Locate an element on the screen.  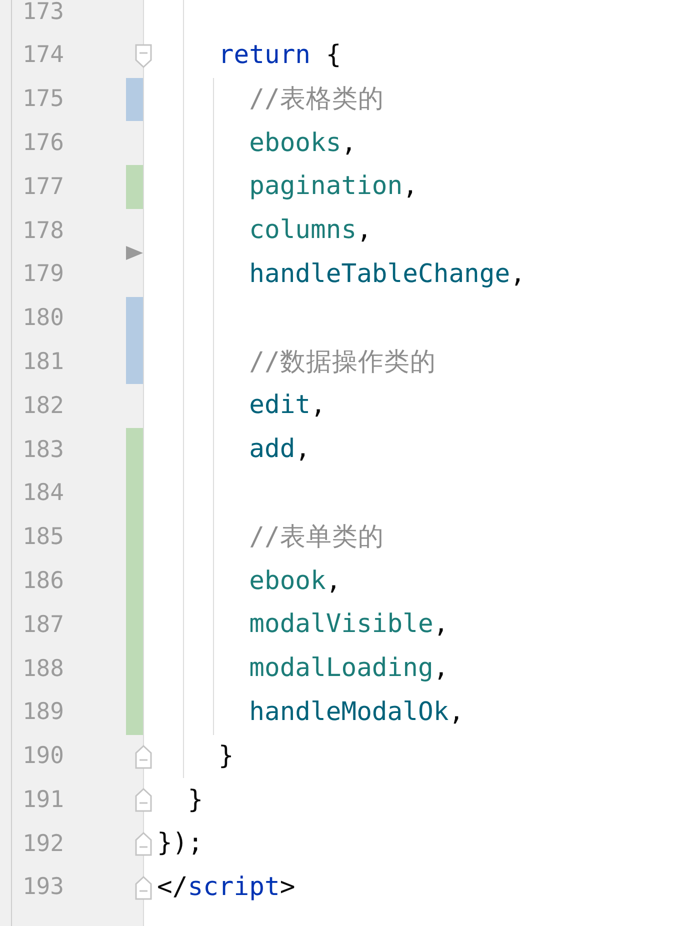
line-number: 177 is located at coordinates (43, 187).